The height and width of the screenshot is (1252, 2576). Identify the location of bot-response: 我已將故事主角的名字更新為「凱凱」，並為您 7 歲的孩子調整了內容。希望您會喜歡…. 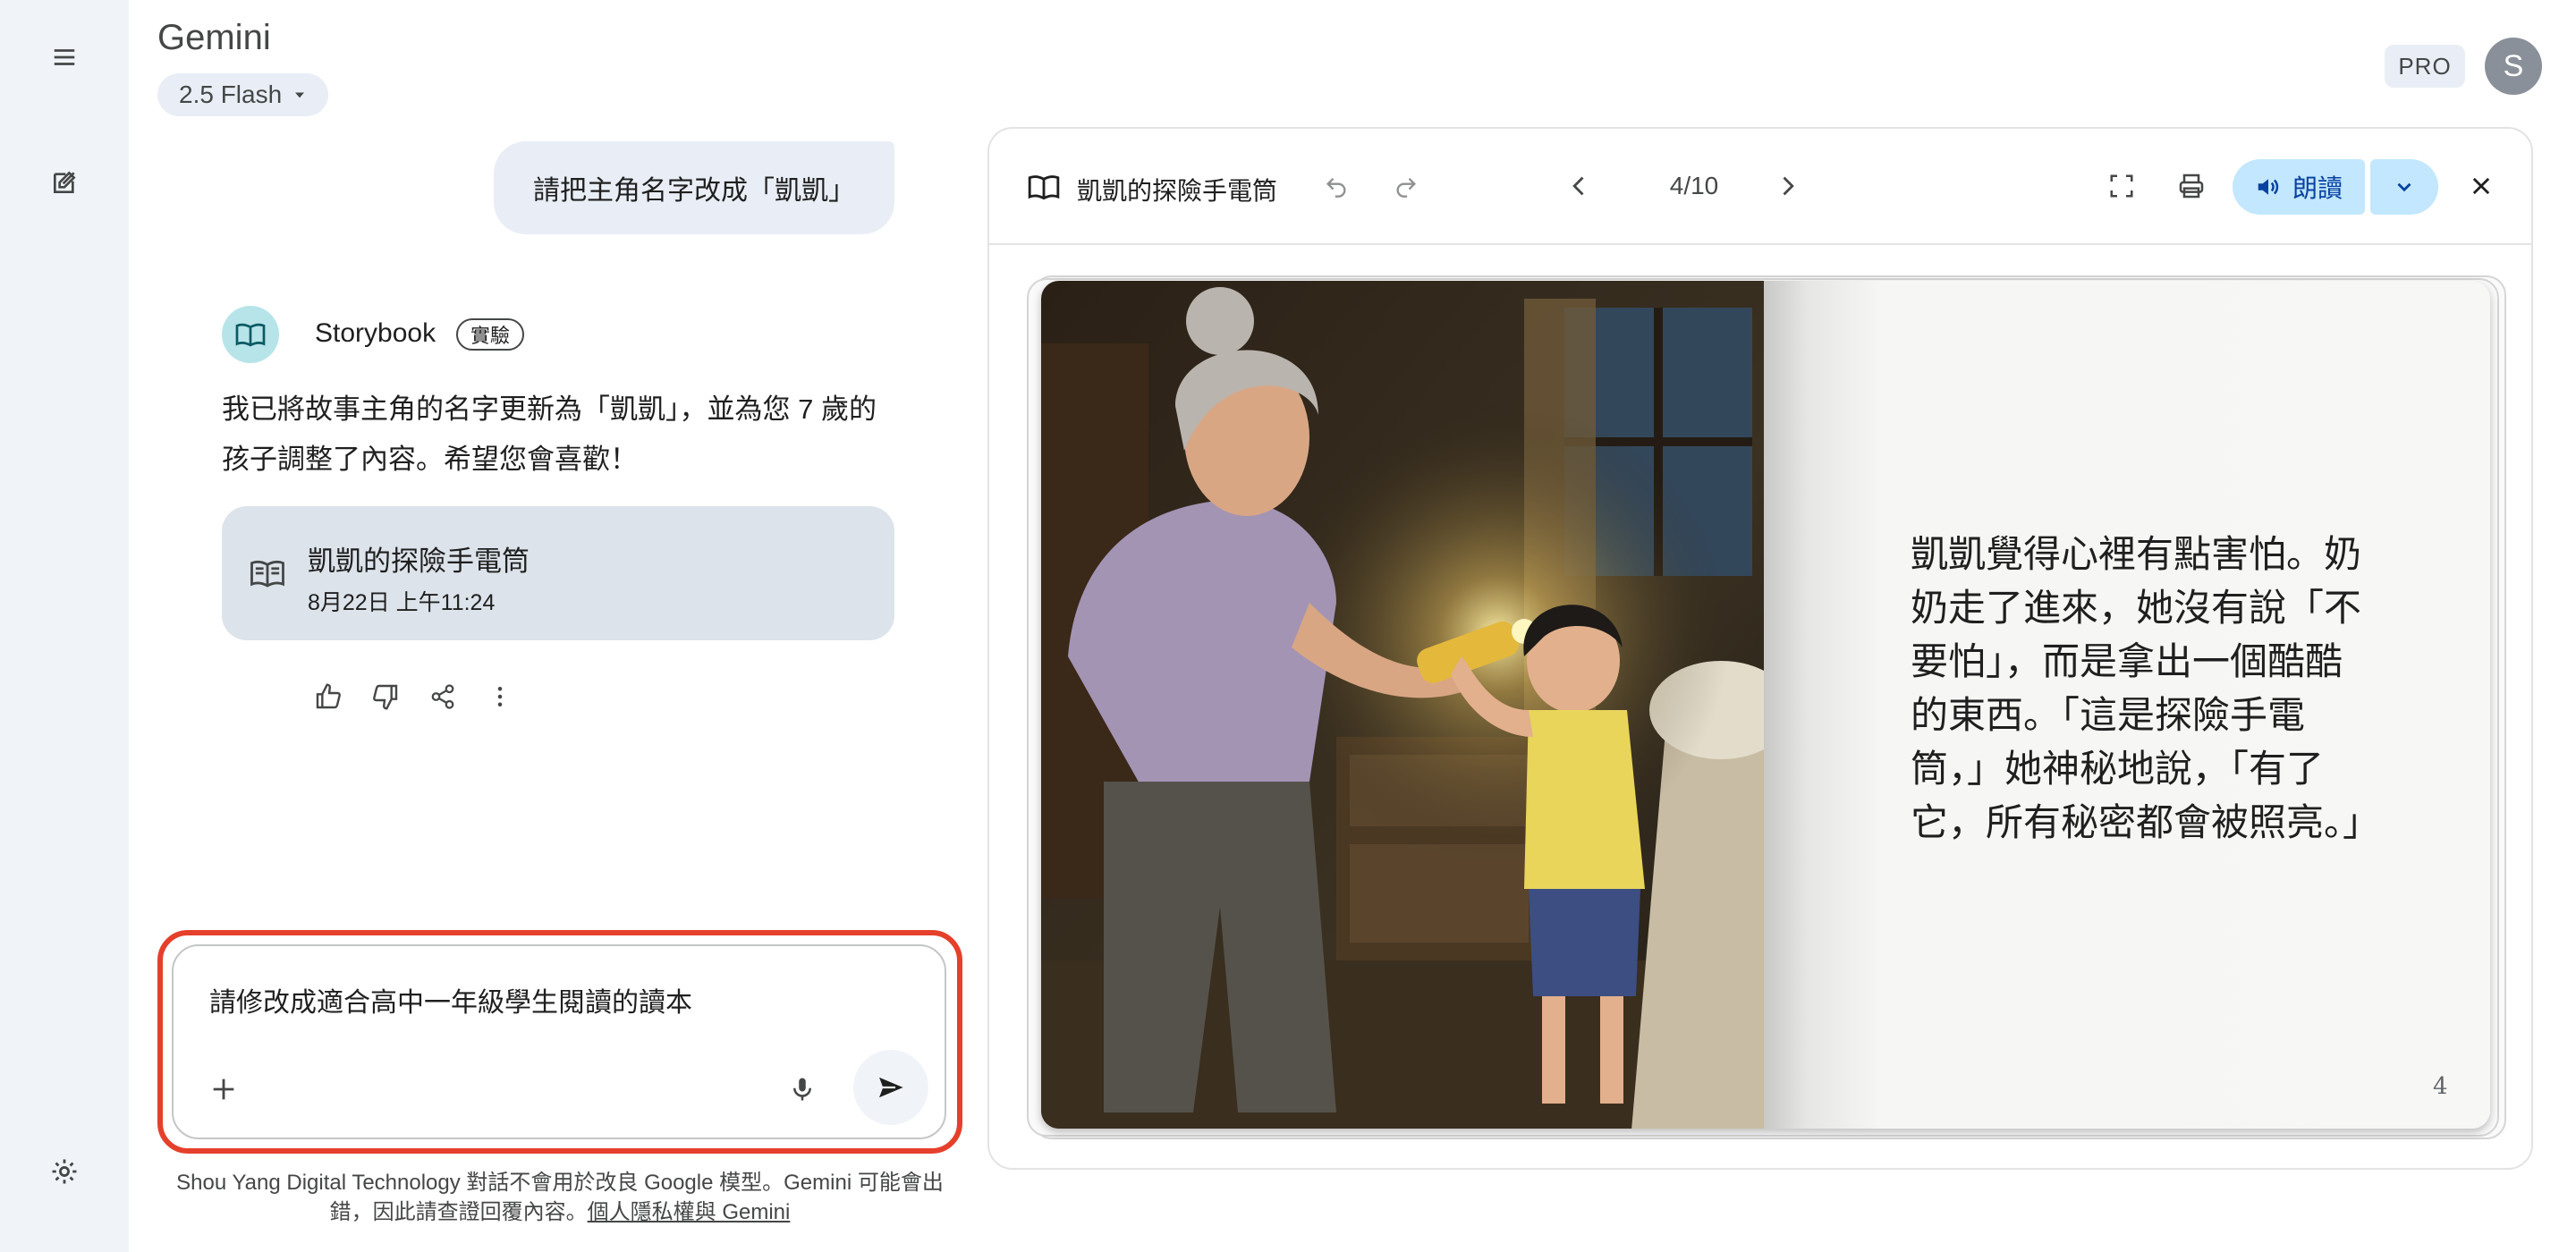
(549, 434).